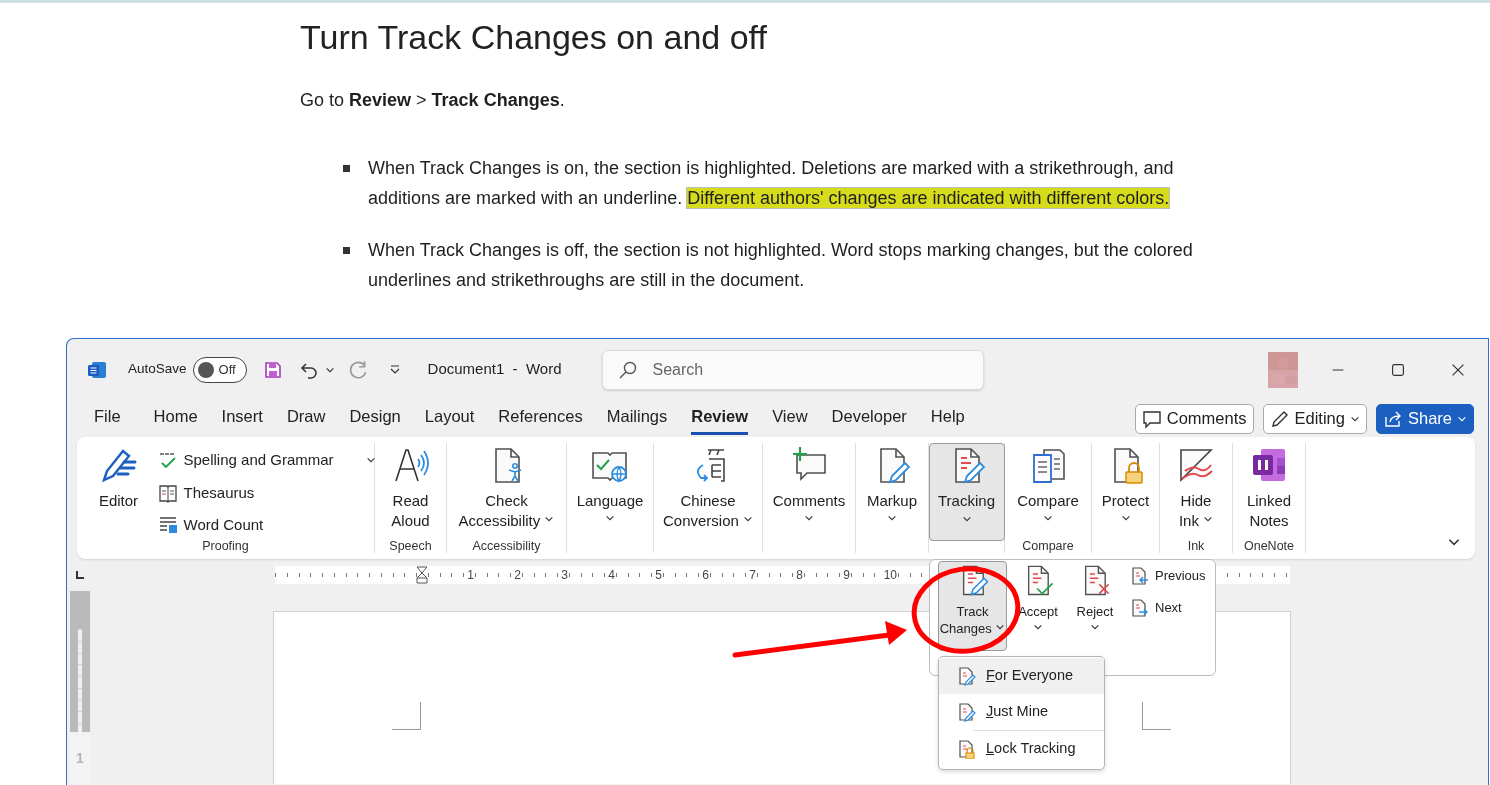  I want to click on ribbon-button: Comments, so click(809, 492).